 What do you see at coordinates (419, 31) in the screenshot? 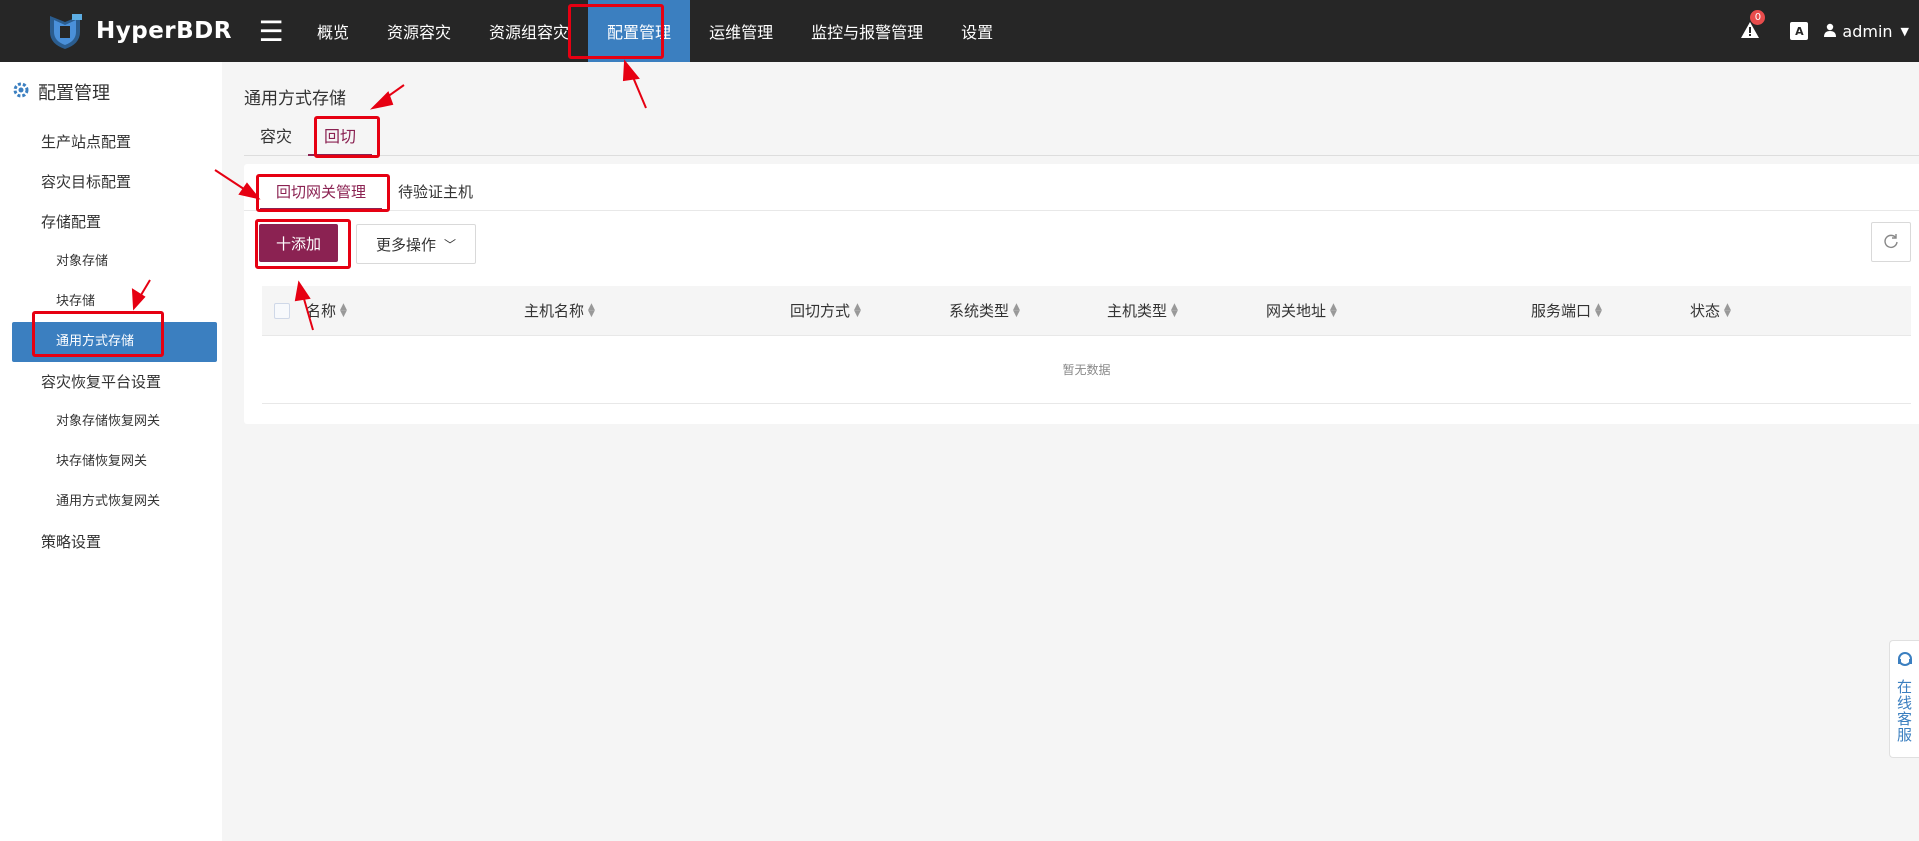
I see `nav-item-resource-dr: 资源容灾` at bounding box center [419, 31].